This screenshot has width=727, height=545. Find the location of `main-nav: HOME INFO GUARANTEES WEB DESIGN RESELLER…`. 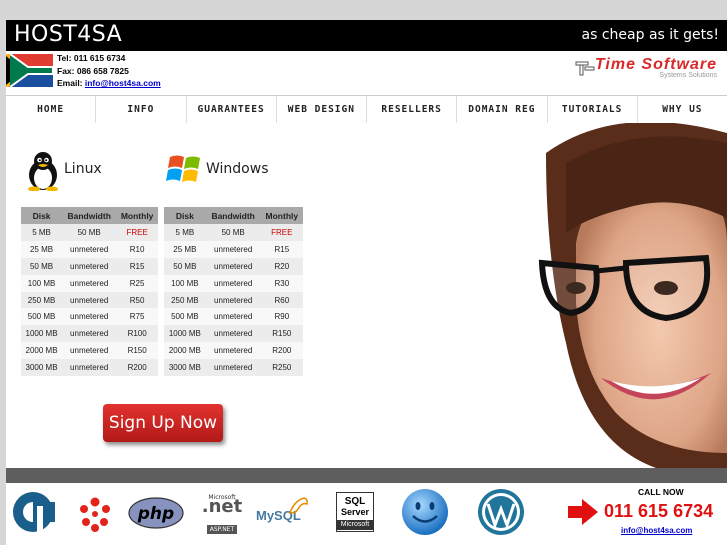

main-nav: HOME INFO GUARANTEES WEB DESIGN RESELLER… is located at coordinates (366, 109).